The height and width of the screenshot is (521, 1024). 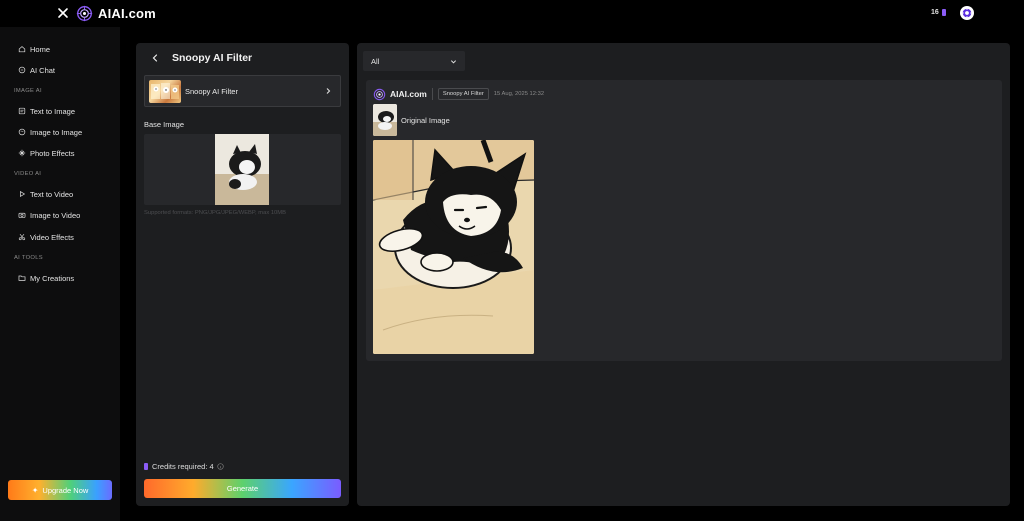 What do you see at coordinates (414, 61) in the screenshot?
I see `results-filter-dropdown: All` at bounding box center [414, 61].